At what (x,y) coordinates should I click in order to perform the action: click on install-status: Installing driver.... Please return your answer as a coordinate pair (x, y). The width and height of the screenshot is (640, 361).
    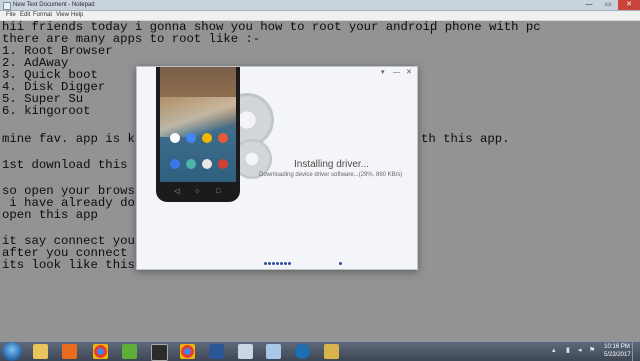
    Looking at the image, I should click on (332, 164).